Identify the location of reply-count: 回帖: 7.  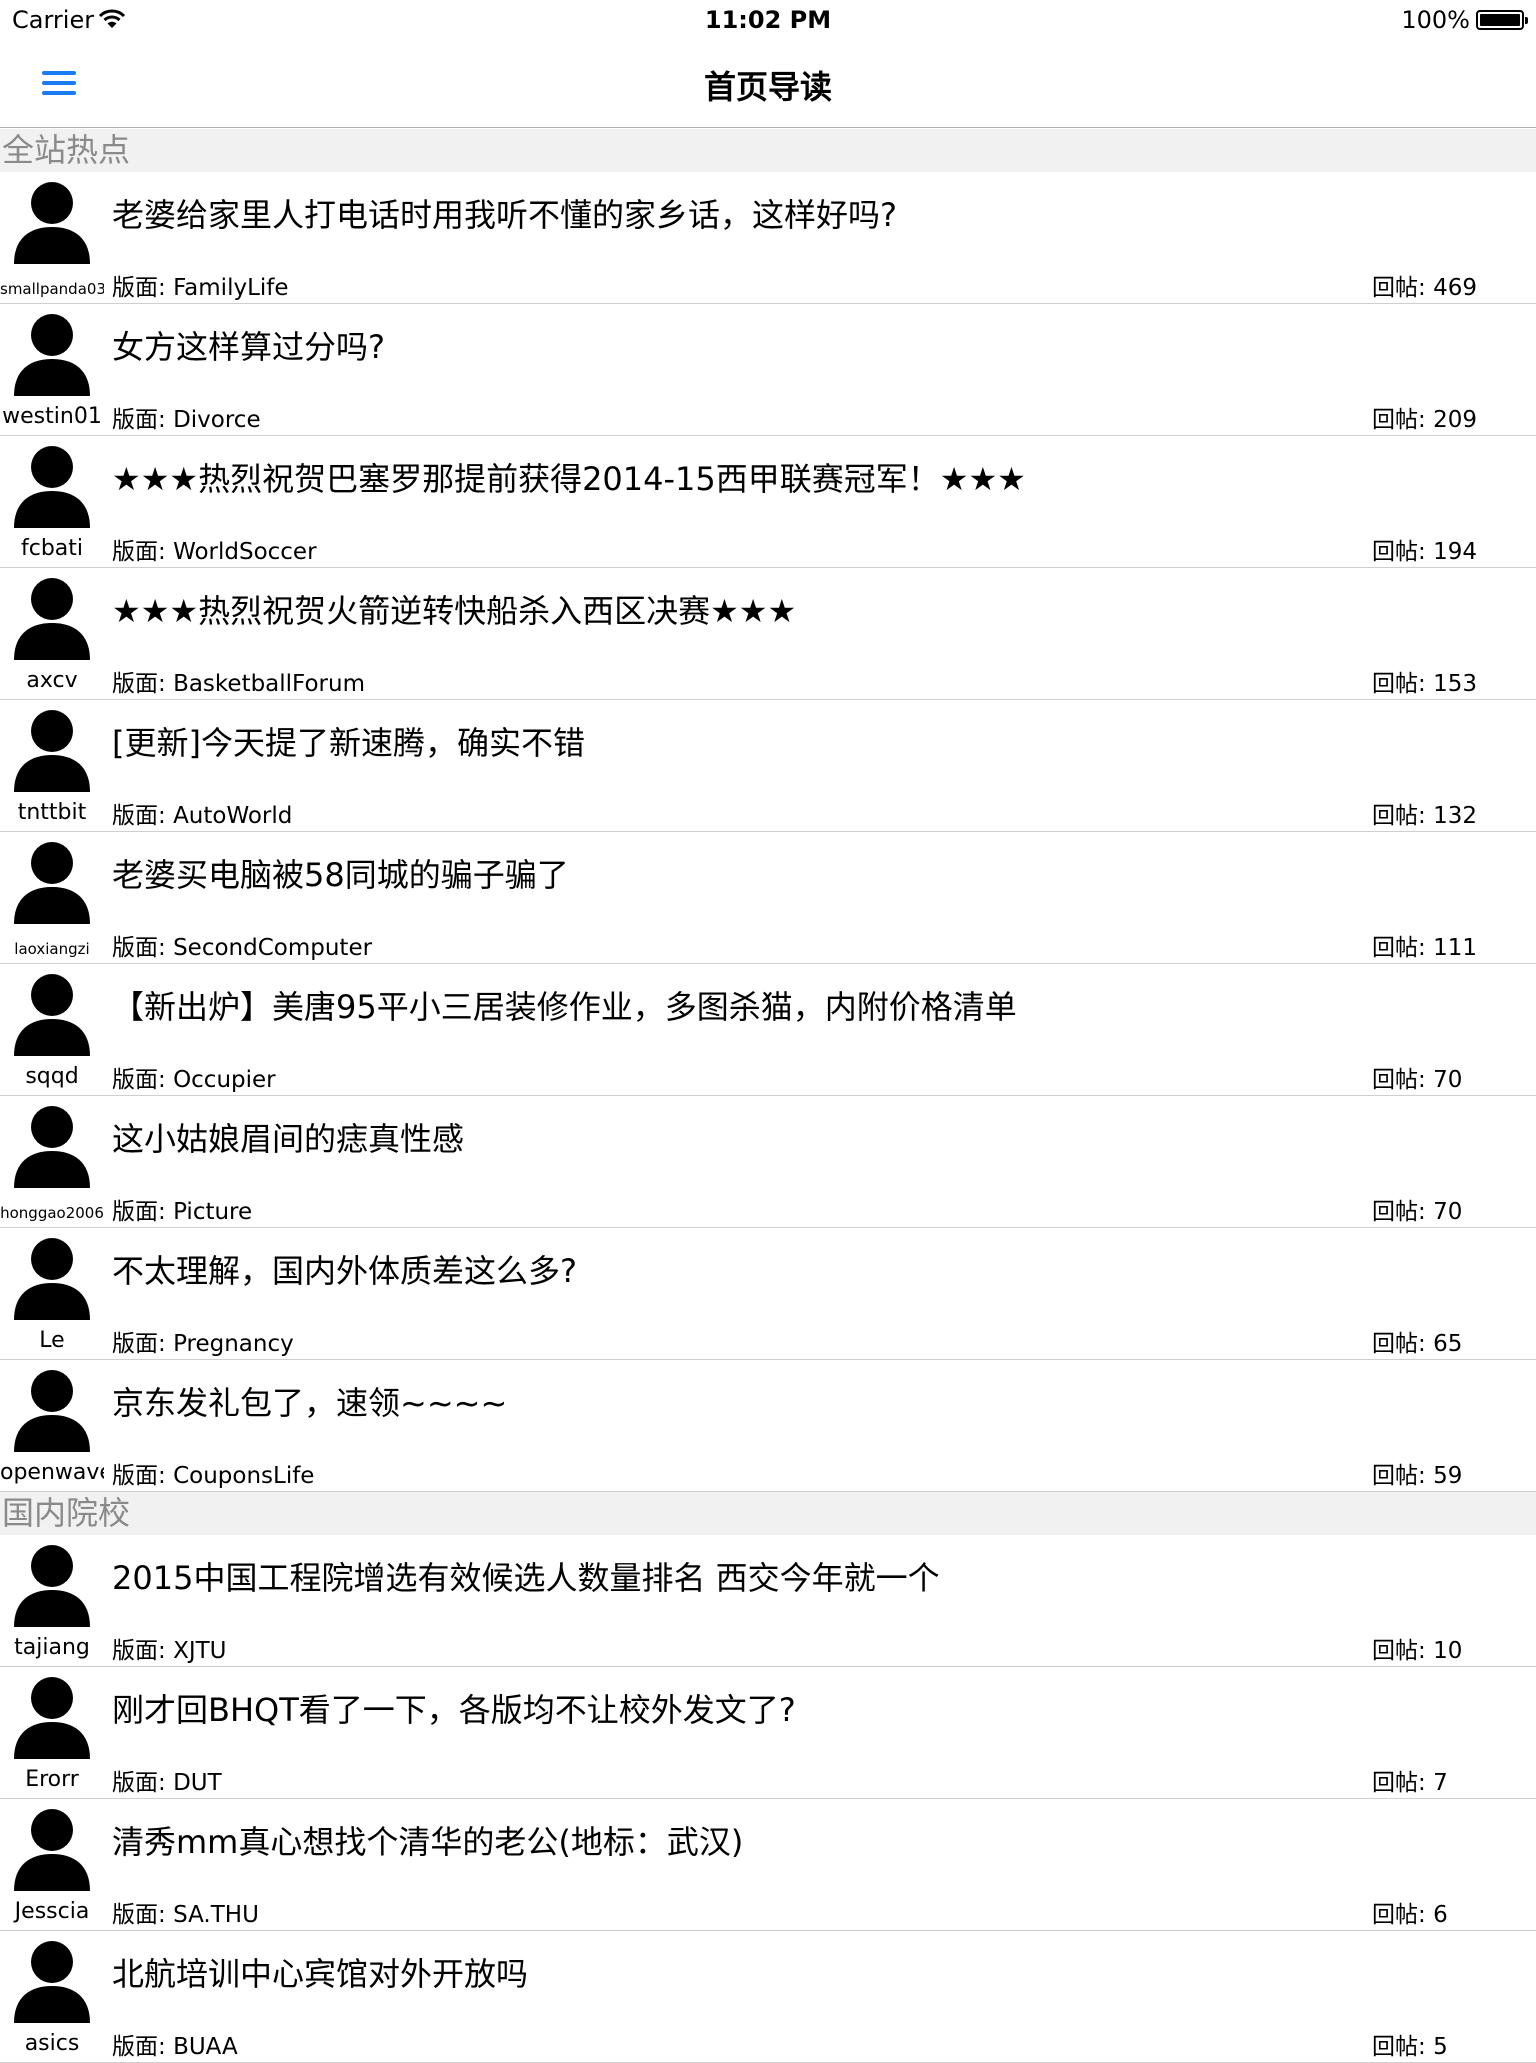
(1410, 1780).